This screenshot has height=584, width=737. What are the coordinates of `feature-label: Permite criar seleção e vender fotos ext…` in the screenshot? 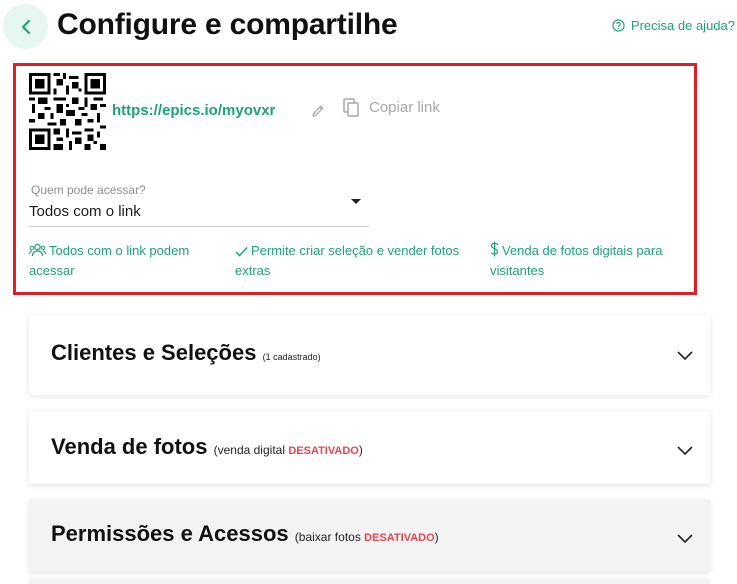 It's located at (347, 260).